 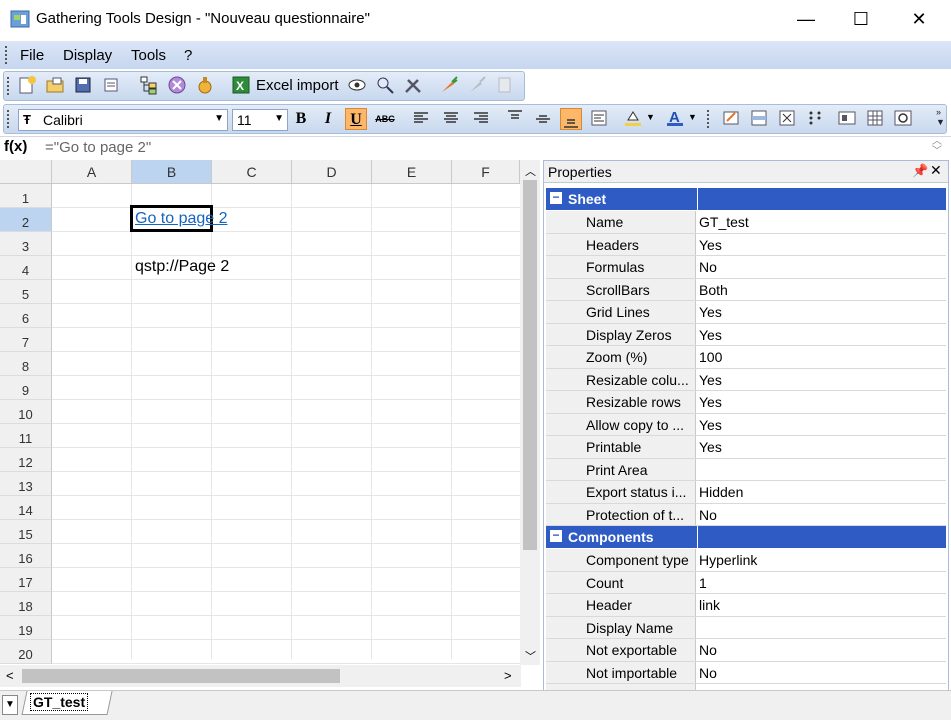 What do you see at coordinates (746, 357) in the screenshot?
I see `property-row: Zoom (%) 100` at bounding box center [746, 357].